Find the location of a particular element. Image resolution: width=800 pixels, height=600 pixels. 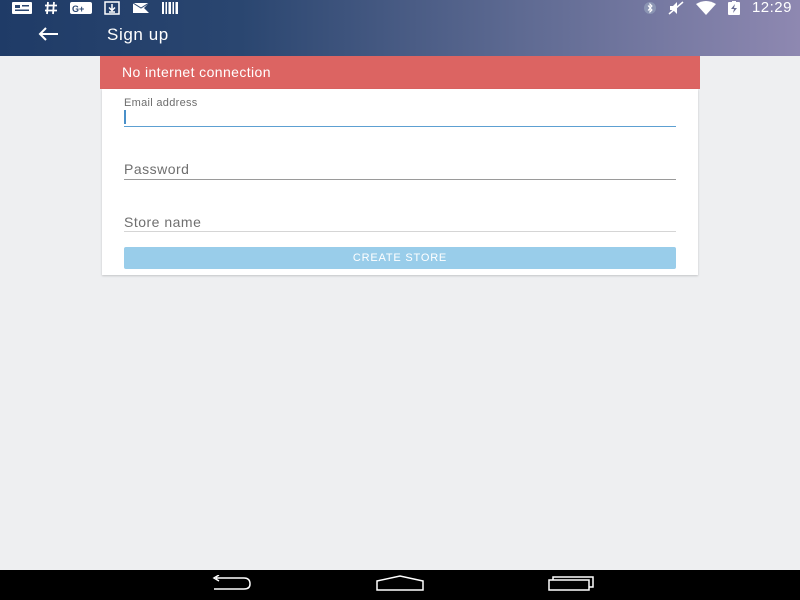

password-field-group is located at coordinates (400, 170).